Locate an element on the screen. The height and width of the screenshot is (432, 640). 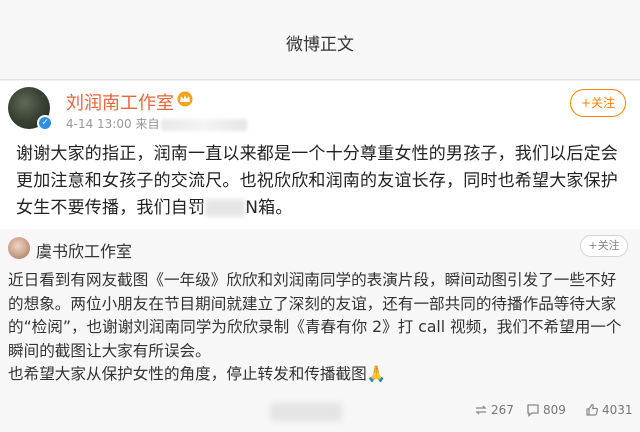
page-title: 微博正文 is located at coordinates (320, 45).